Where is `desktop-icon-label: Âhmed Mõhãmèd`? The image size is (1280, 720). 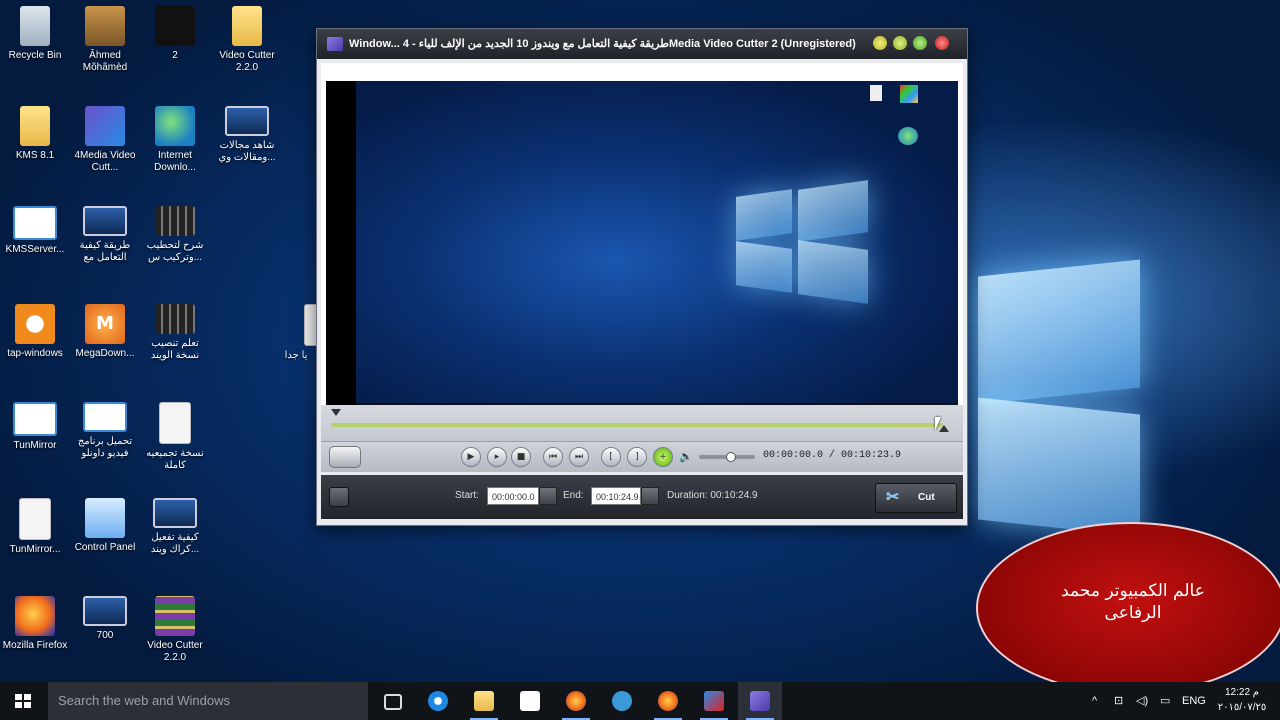
desktop-icon-label: Âhmed Mõhãmèd is located at coordinates (105, 61).